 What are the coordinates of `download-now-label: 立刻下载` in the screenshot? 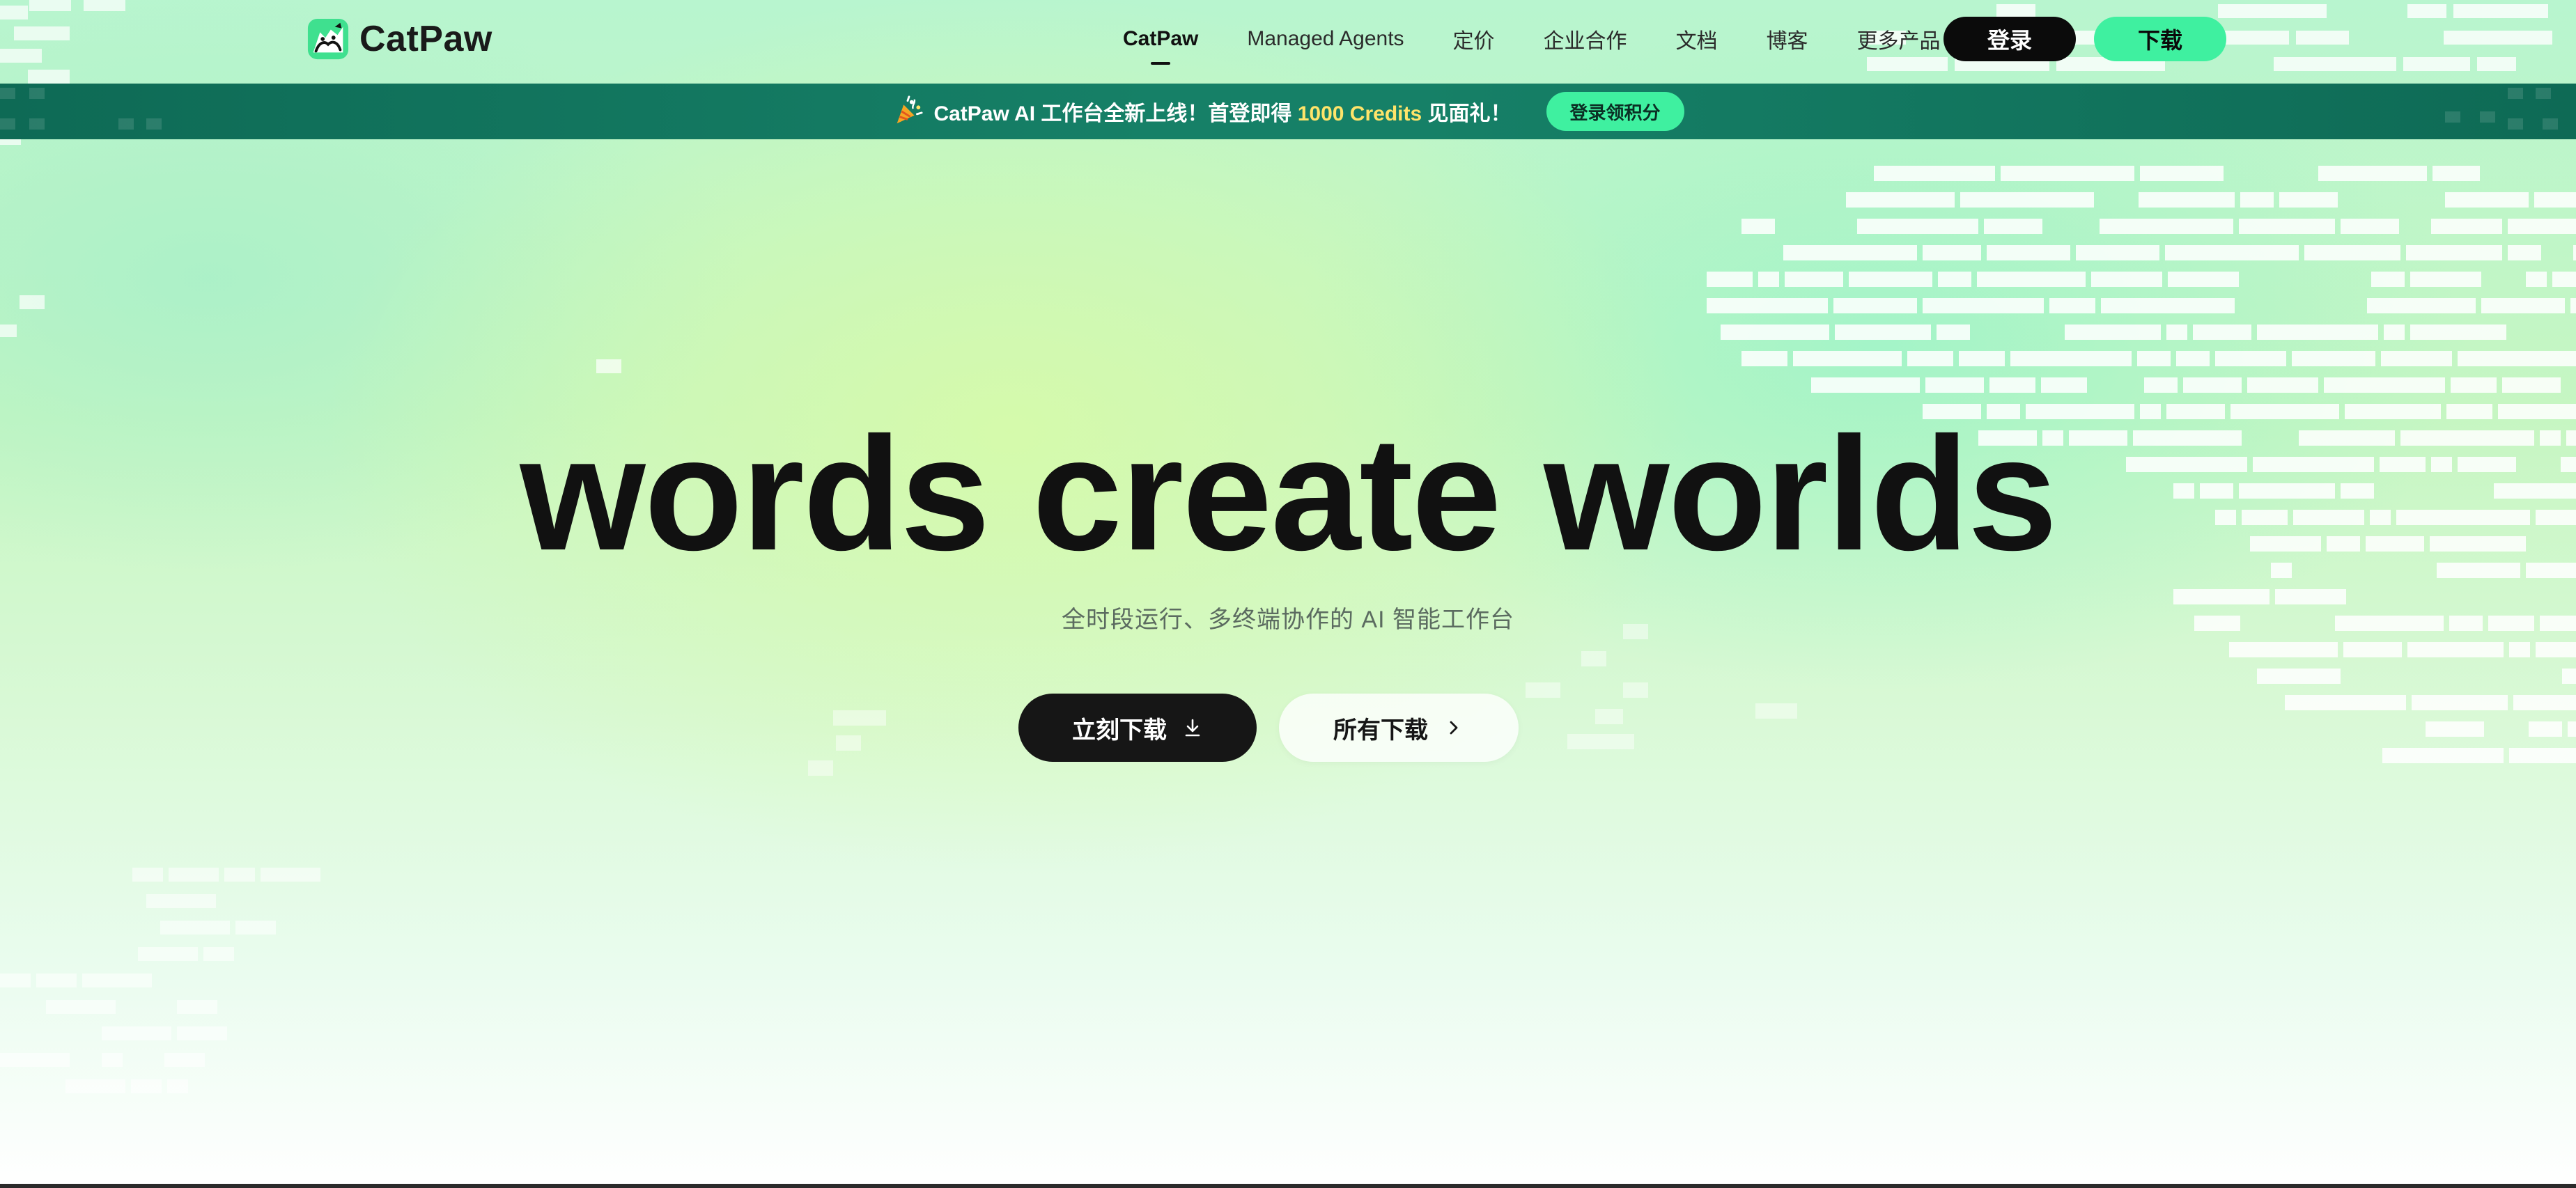 It's located at (1119, 730).